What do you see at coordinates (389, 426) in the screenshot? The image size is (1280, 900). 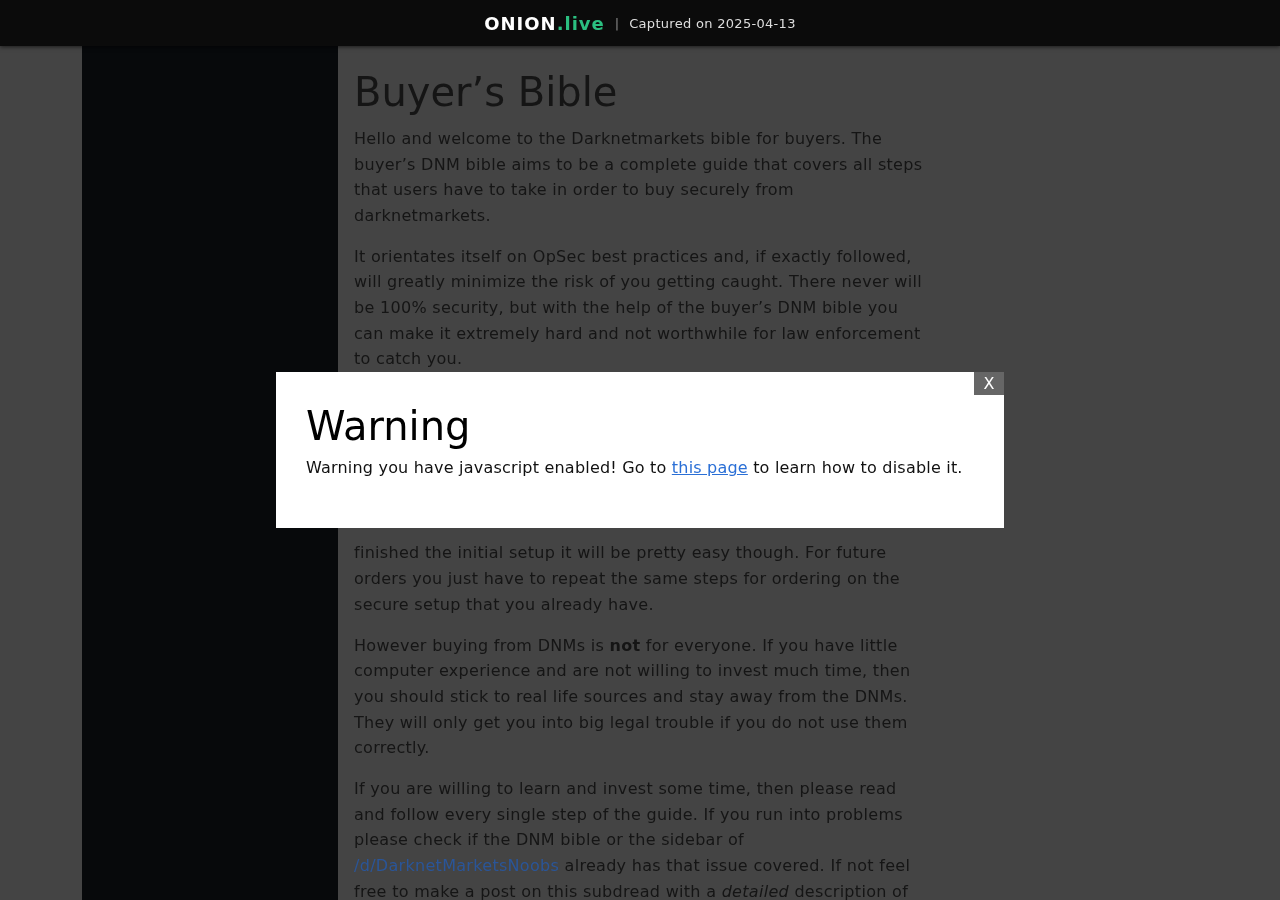 I see `dialog-title: Warning` at bounding box center [389, 426].